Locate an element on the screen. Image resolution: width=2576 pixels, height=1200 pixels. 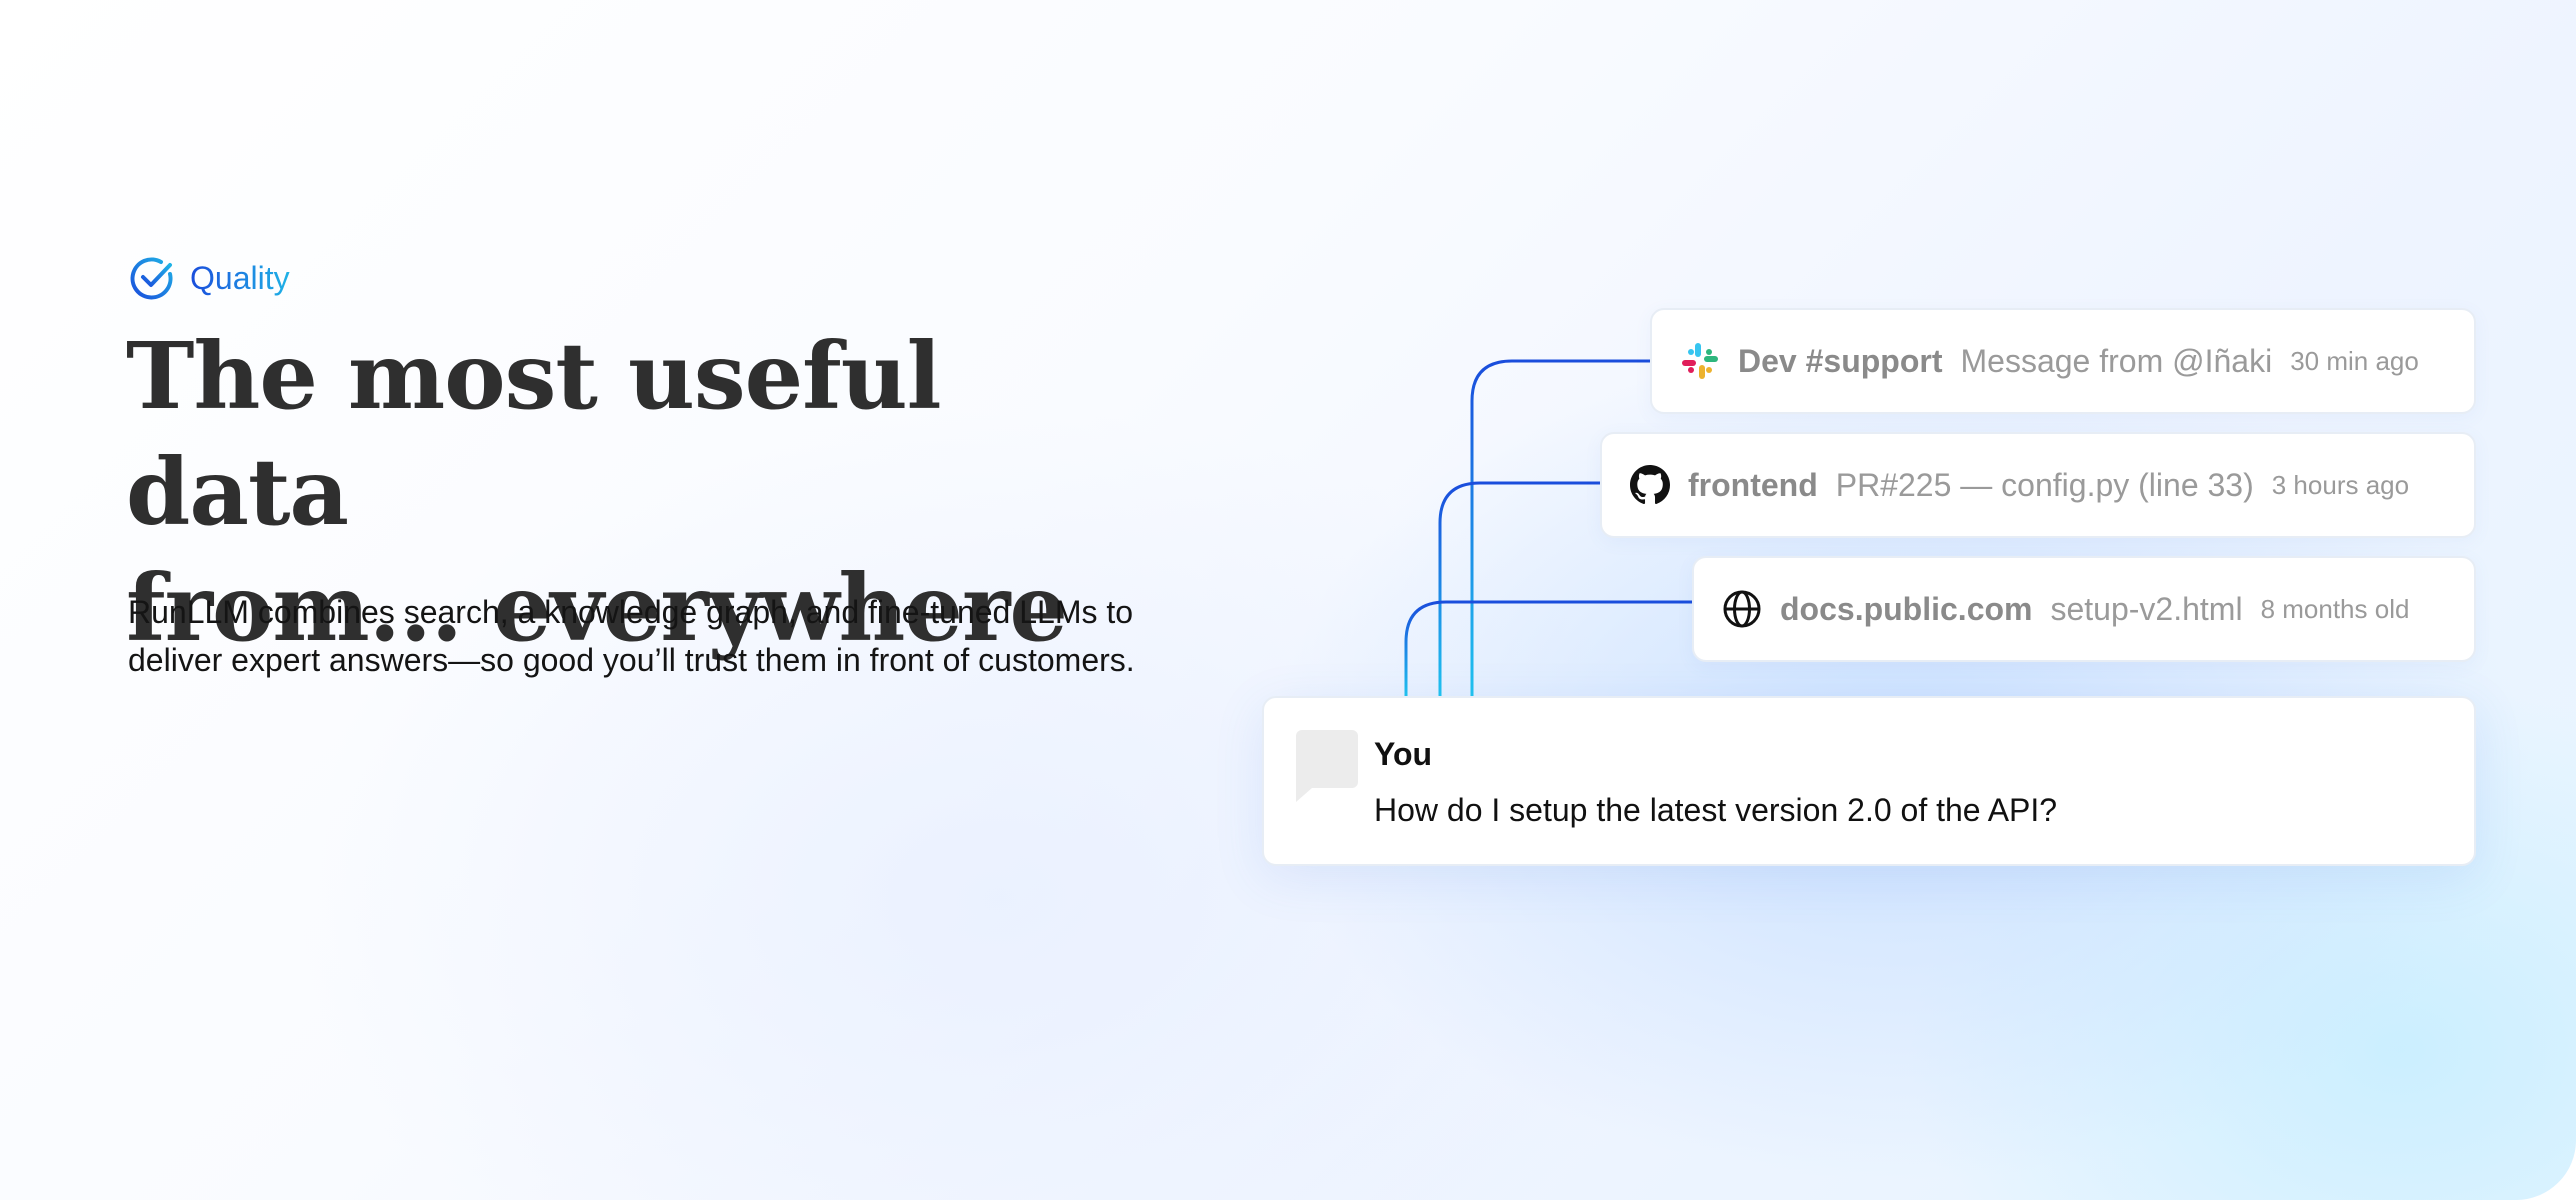
connector-docs is located at coordinates (1548, 648).